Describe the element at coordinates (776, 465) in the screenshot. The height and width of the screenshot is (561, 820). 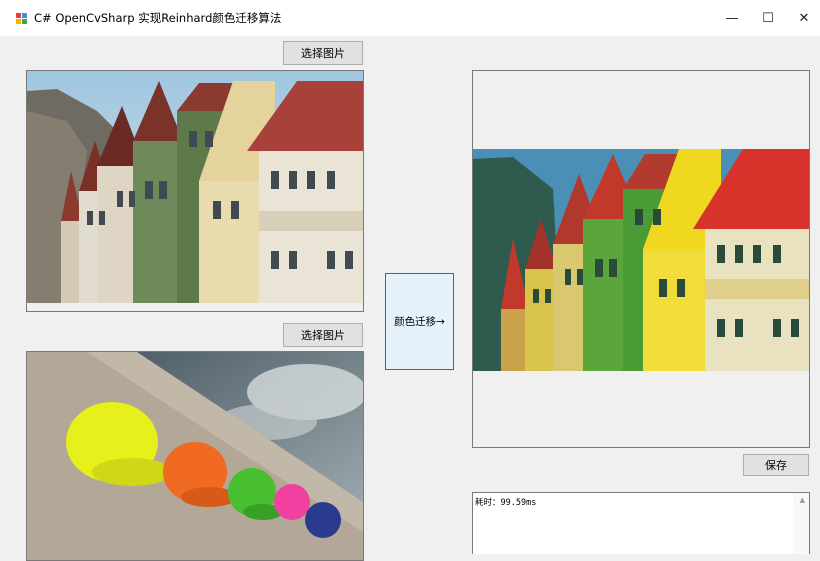
I see `save-button: 保存` at that location.